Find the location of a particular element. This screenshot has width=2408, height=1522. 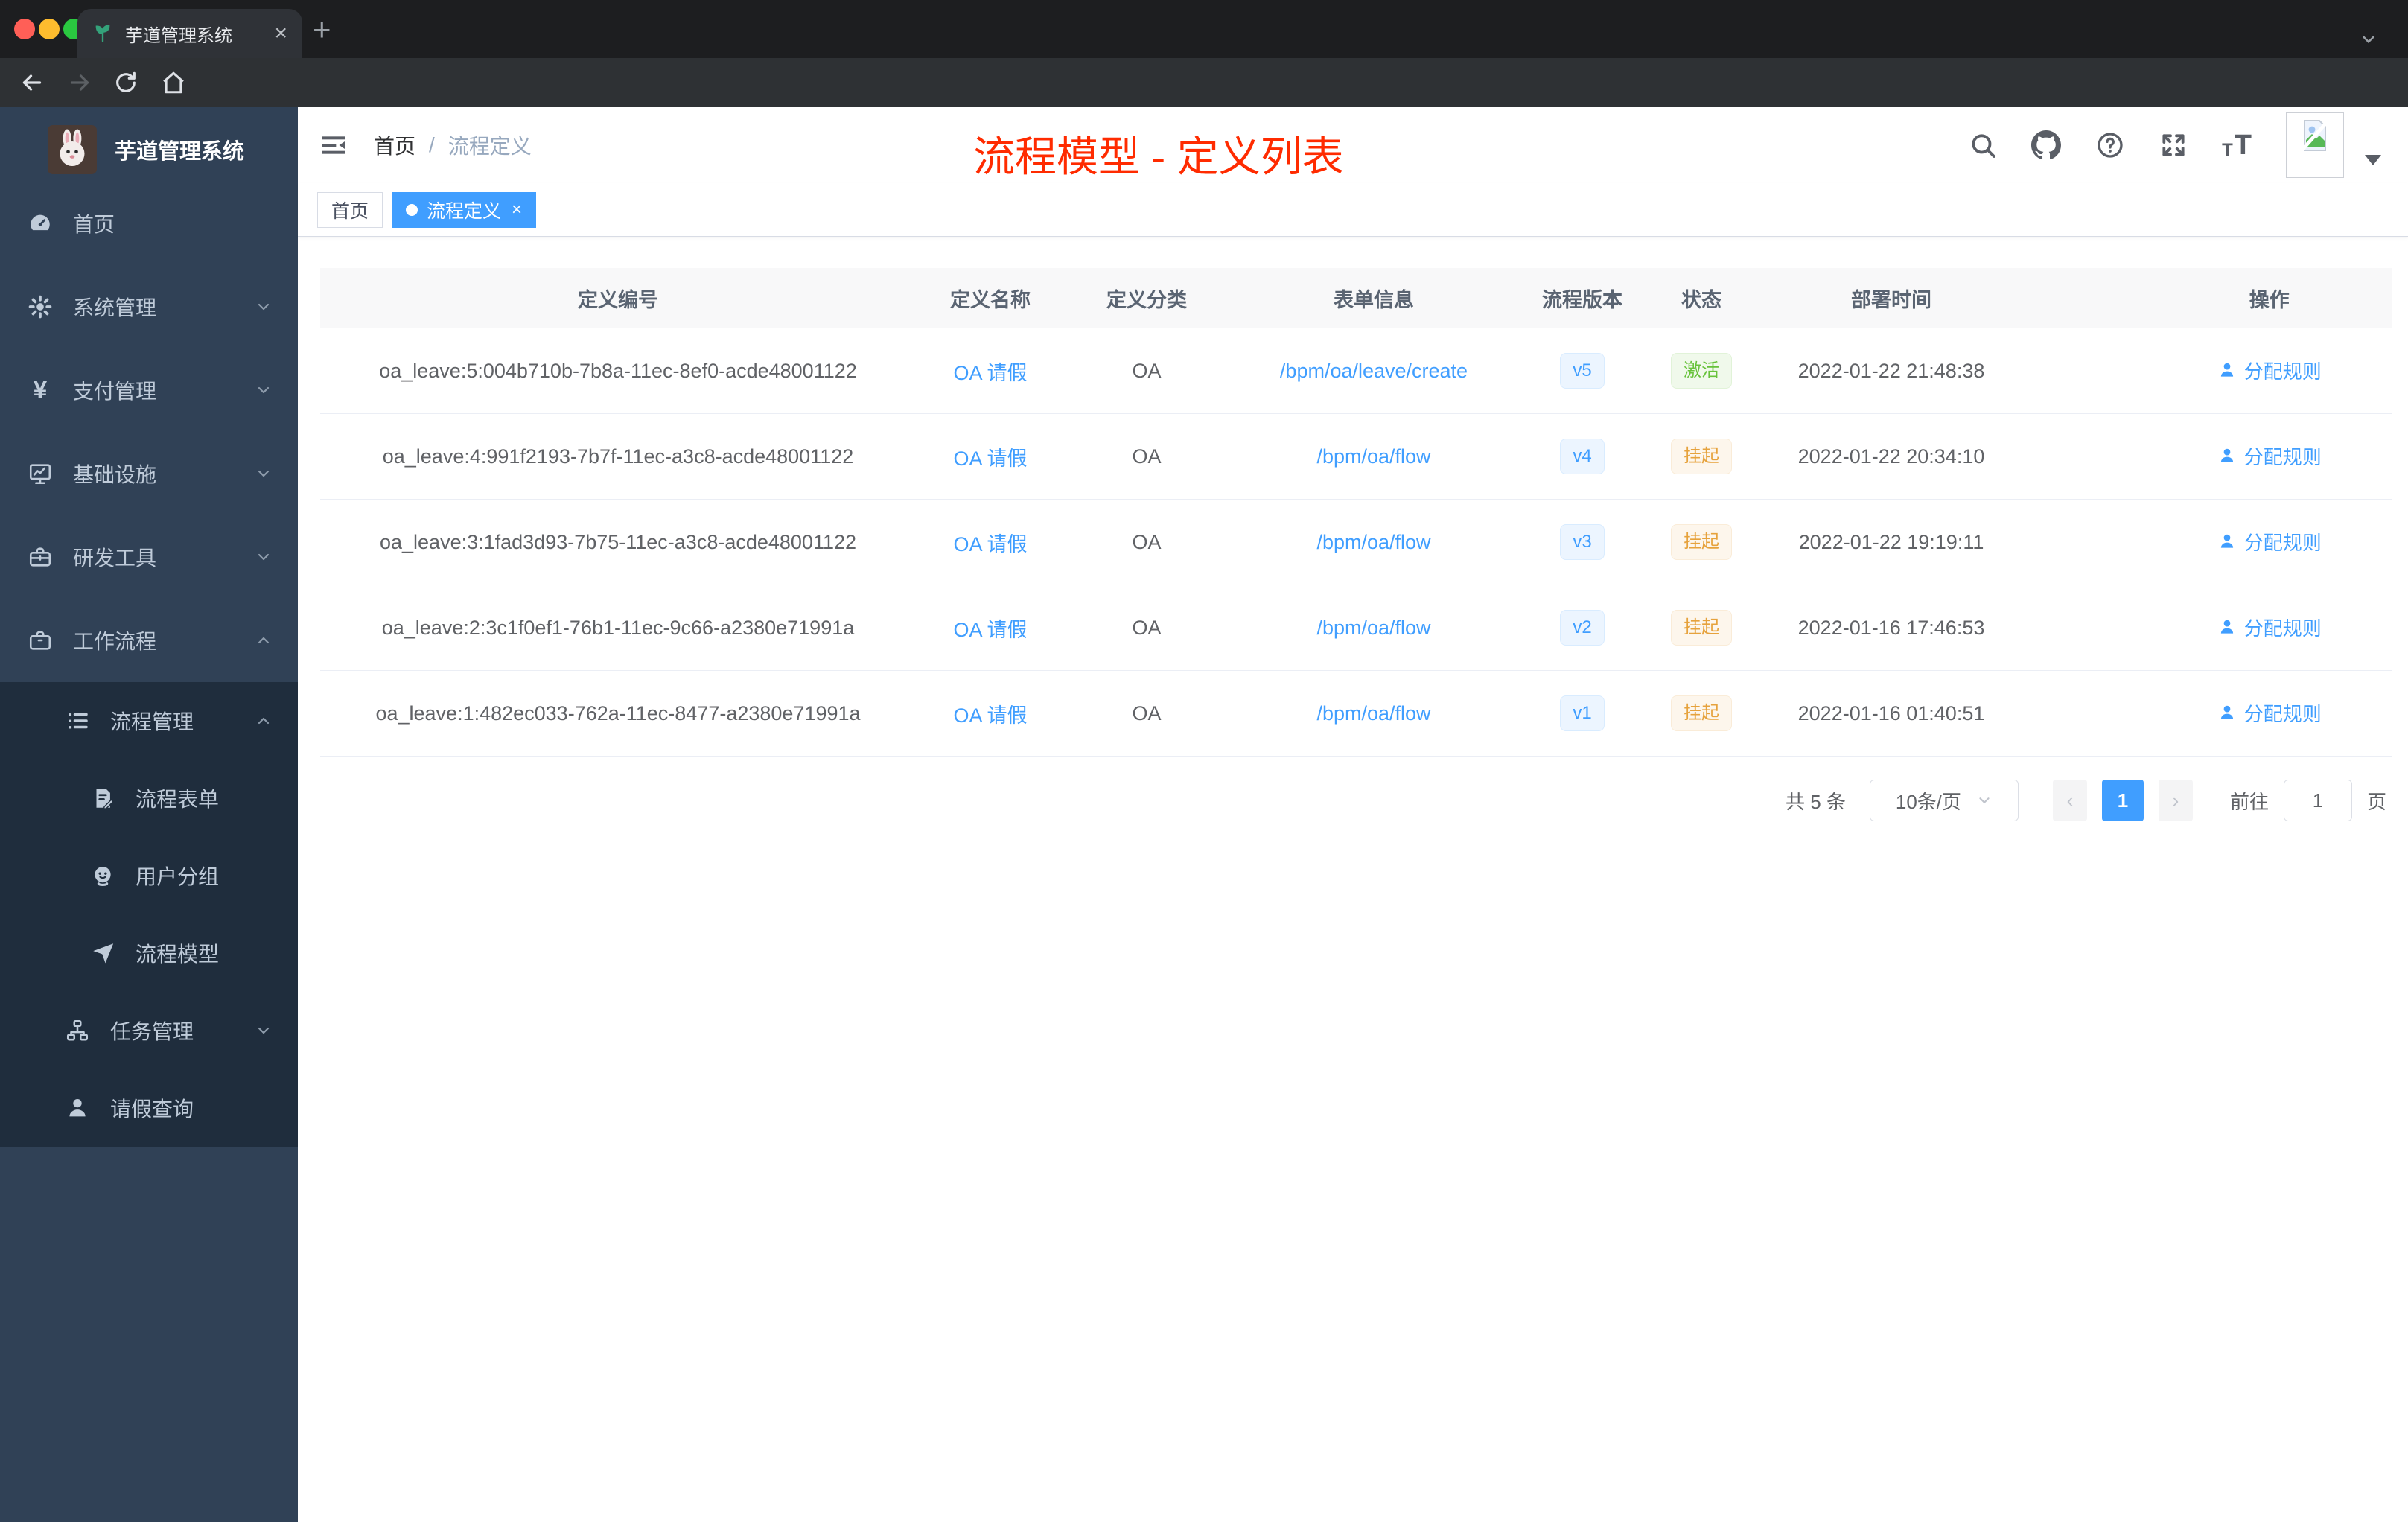

goto-page-input: 1 is located at coordinates (2317, 800).